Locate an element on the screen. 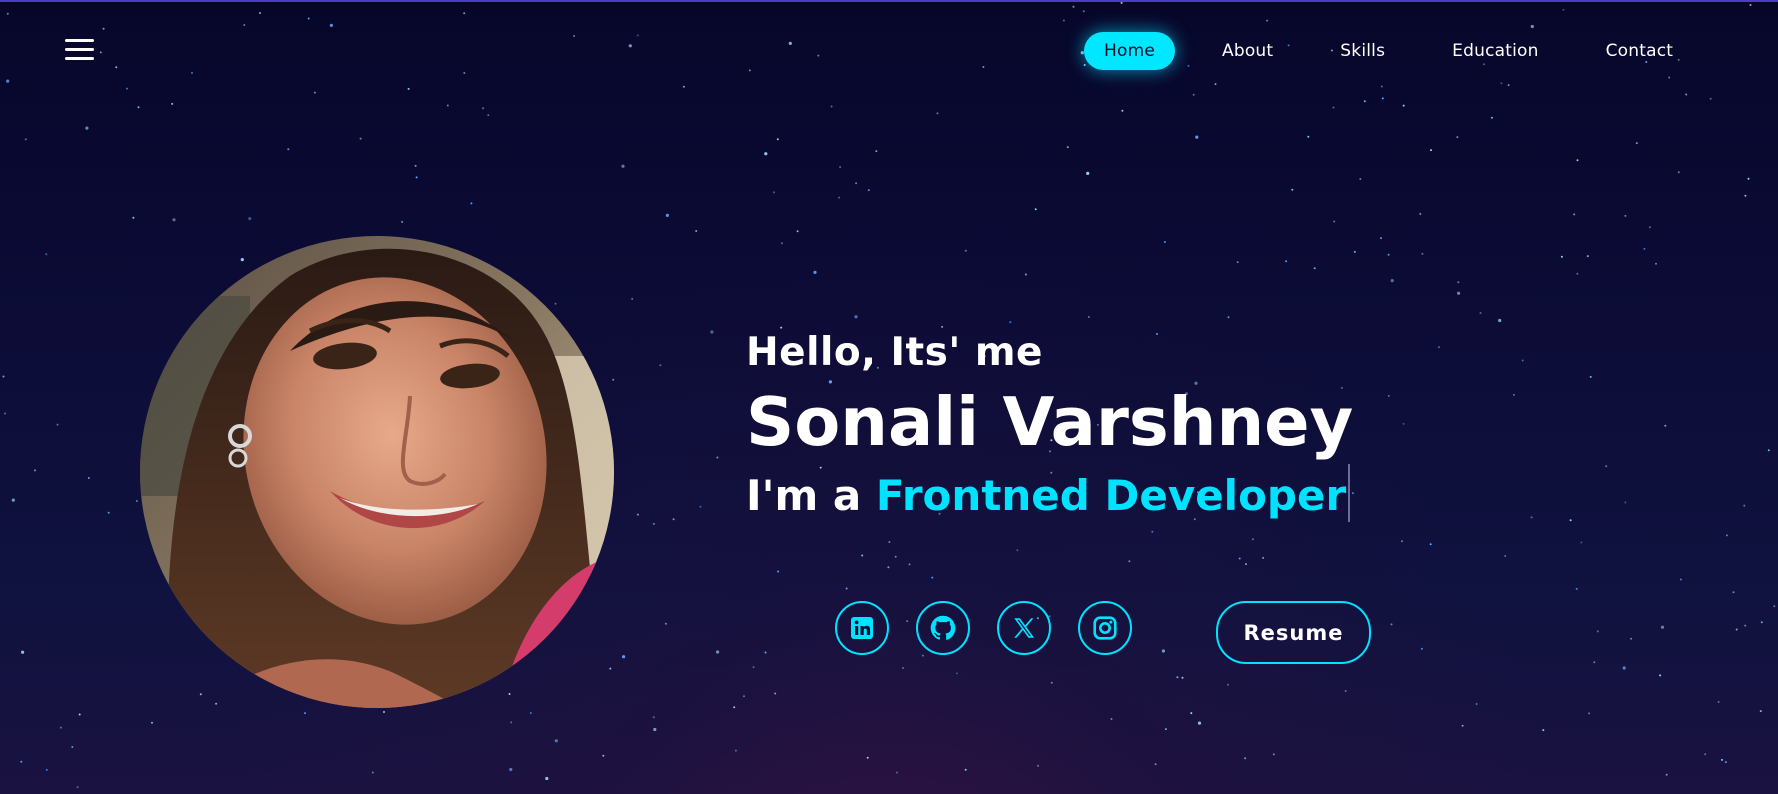 Image resolution: width=1778 pixels, height=794 pixels. hamburger-menu-icon is located at coordinates (80, 50).